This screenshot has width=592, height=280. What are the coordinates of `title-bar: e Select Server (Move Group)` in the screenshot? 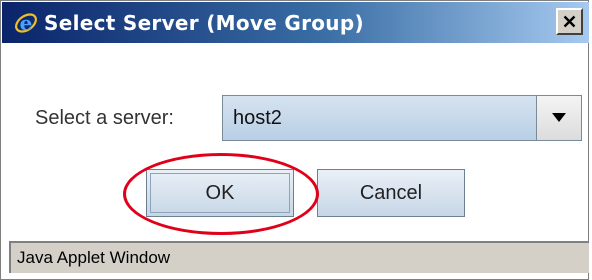 It's located at (295, 22).